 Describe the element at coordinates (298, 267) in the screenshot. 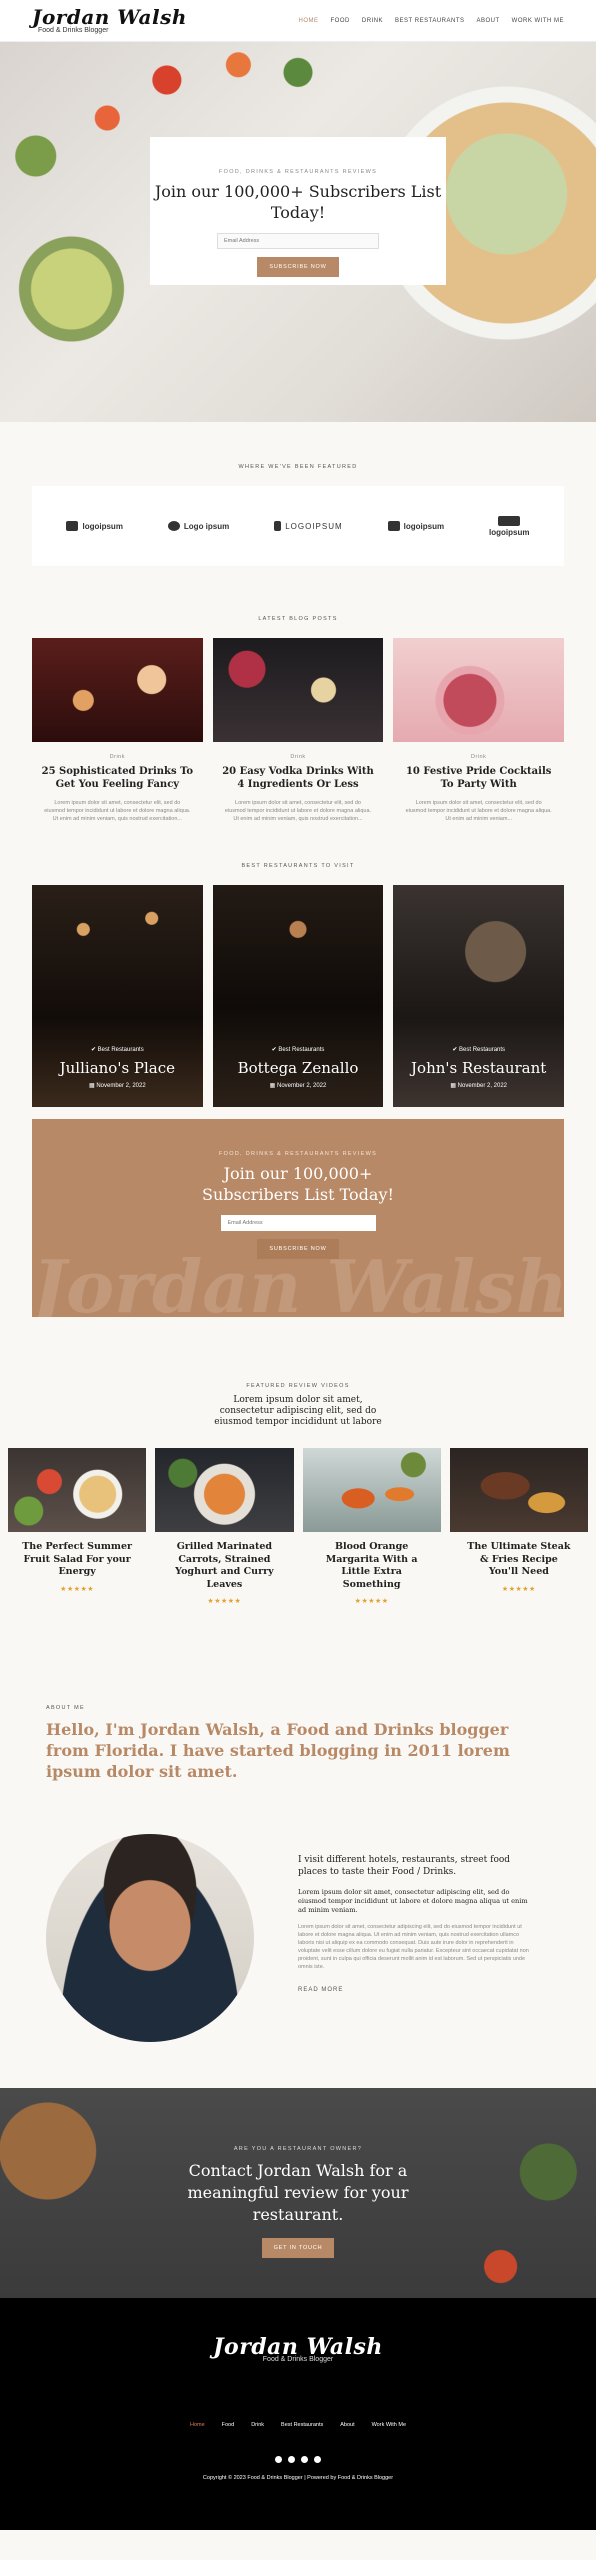

I see `hero-subscribe-button: Subscribe Now` at that location.